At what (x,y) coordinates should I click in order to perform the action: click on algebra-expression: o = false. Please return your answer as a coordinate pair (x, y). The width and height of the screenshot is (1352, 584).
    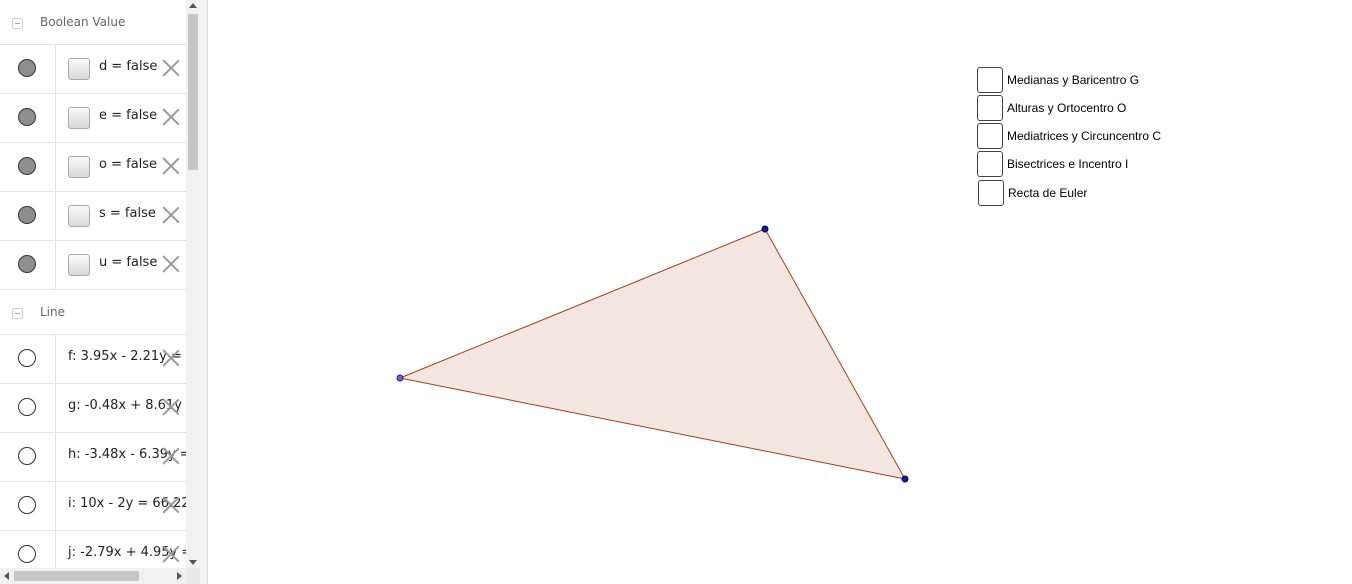
    Looking at the image, I should click on (128, 164).